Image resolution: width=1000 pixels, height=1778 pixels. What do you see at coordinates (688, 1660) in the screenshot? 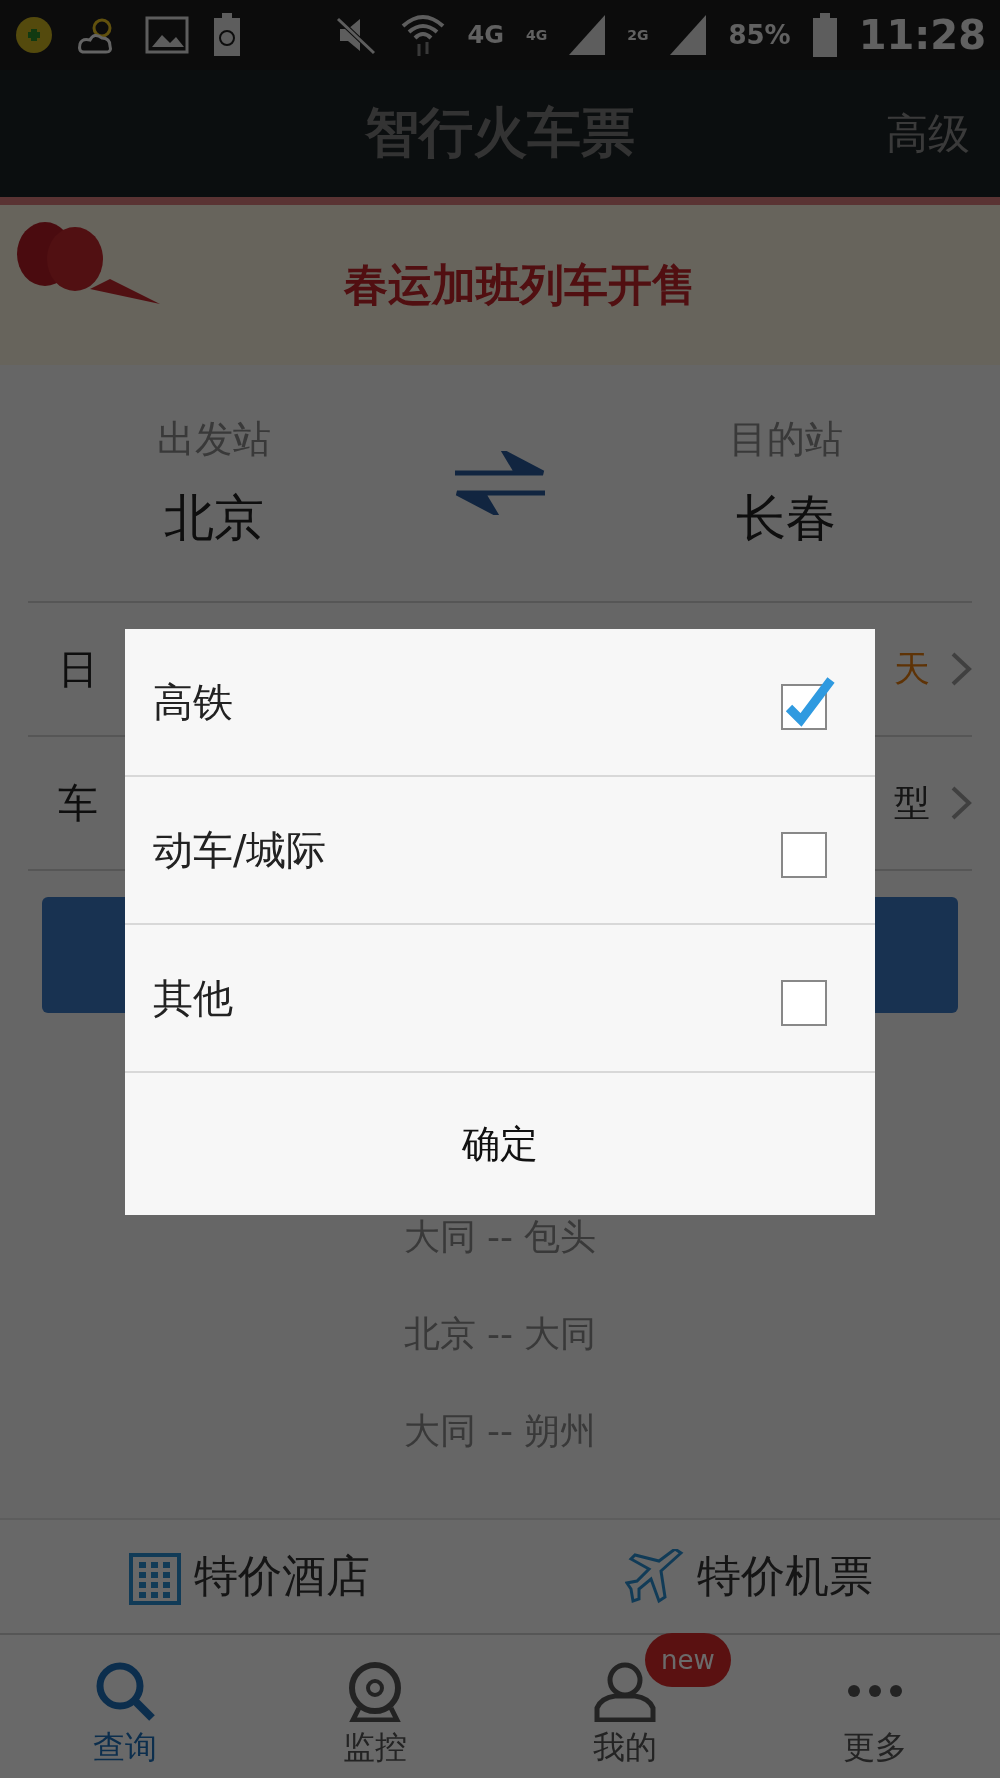
I see `new-badge: new` at bounding box center [688, 1660].